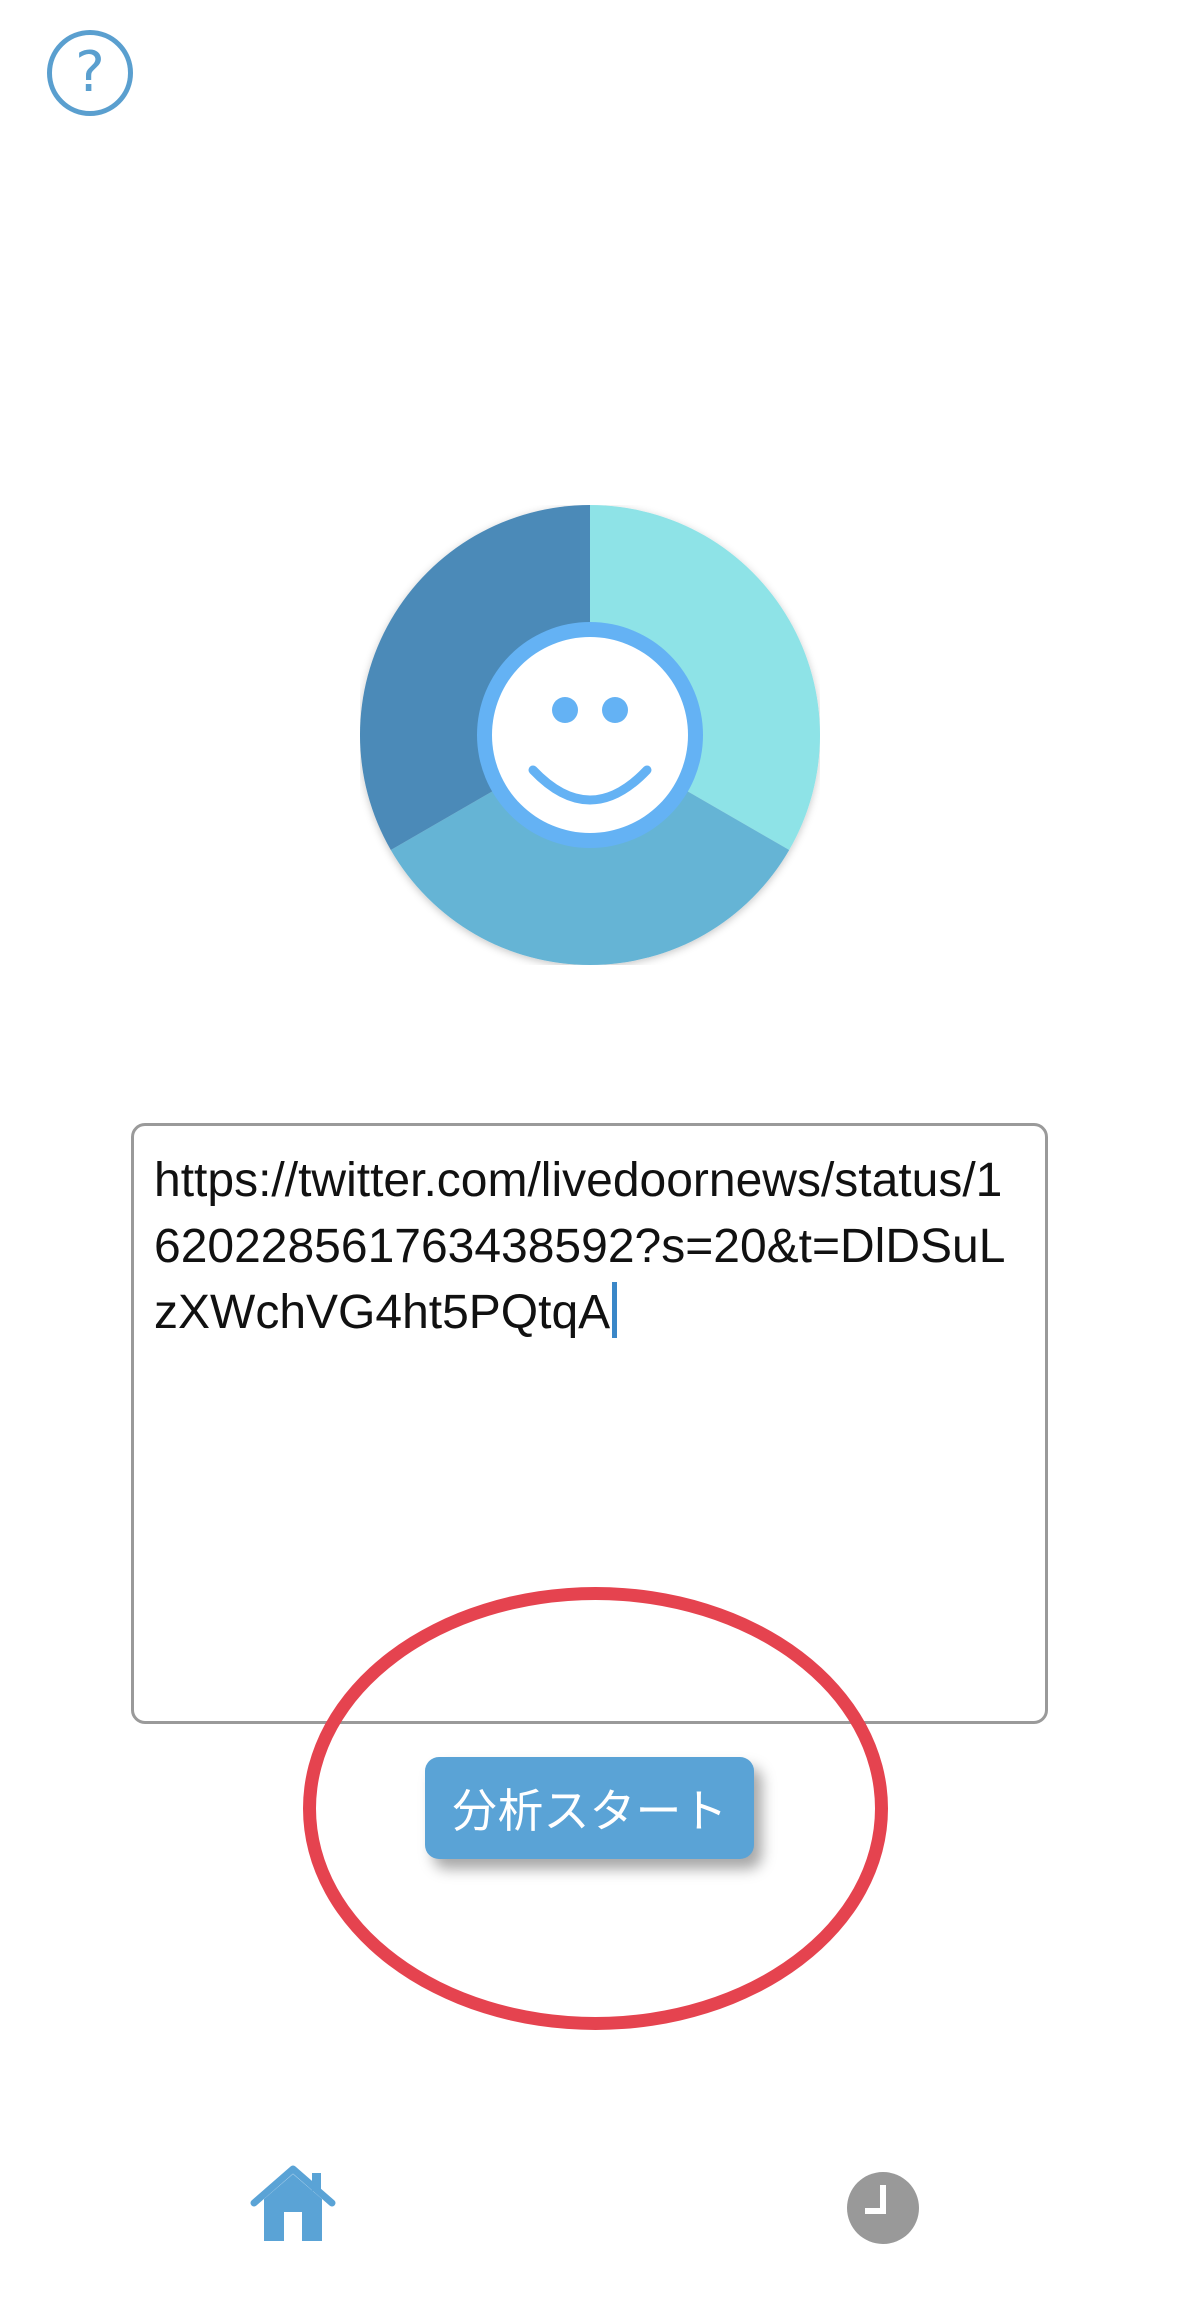 Image resolution: width=1179 pixels, height=2310 pixels. I want to click on tab-home, so click(293, 2205).